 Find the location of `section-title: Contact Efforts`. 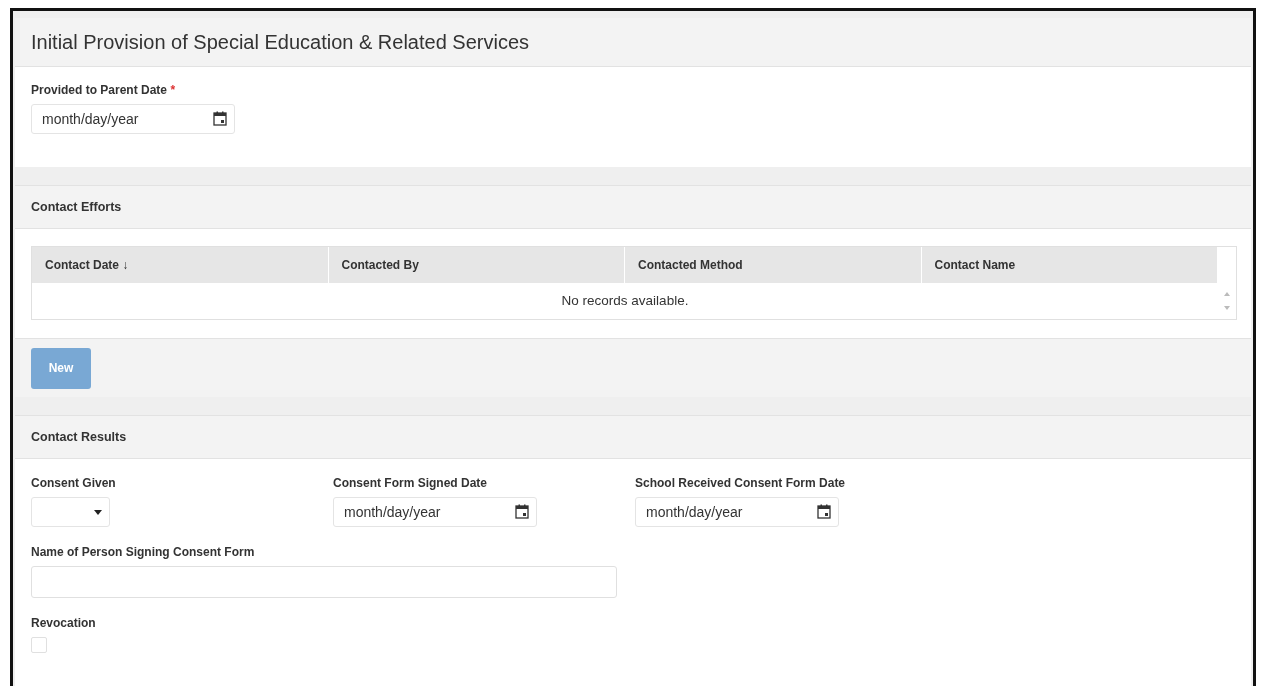

section-title: Contact Efforts is located at coordinates (76, 207).